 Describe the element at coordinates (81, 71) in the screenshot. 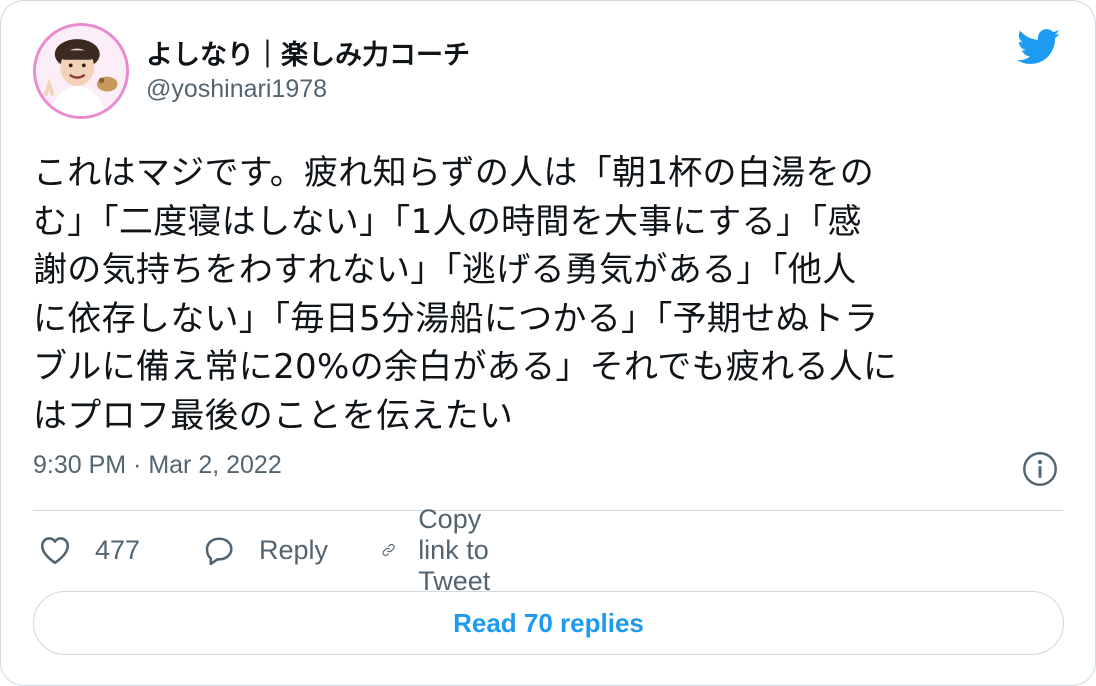

I see `avatar` at that location.